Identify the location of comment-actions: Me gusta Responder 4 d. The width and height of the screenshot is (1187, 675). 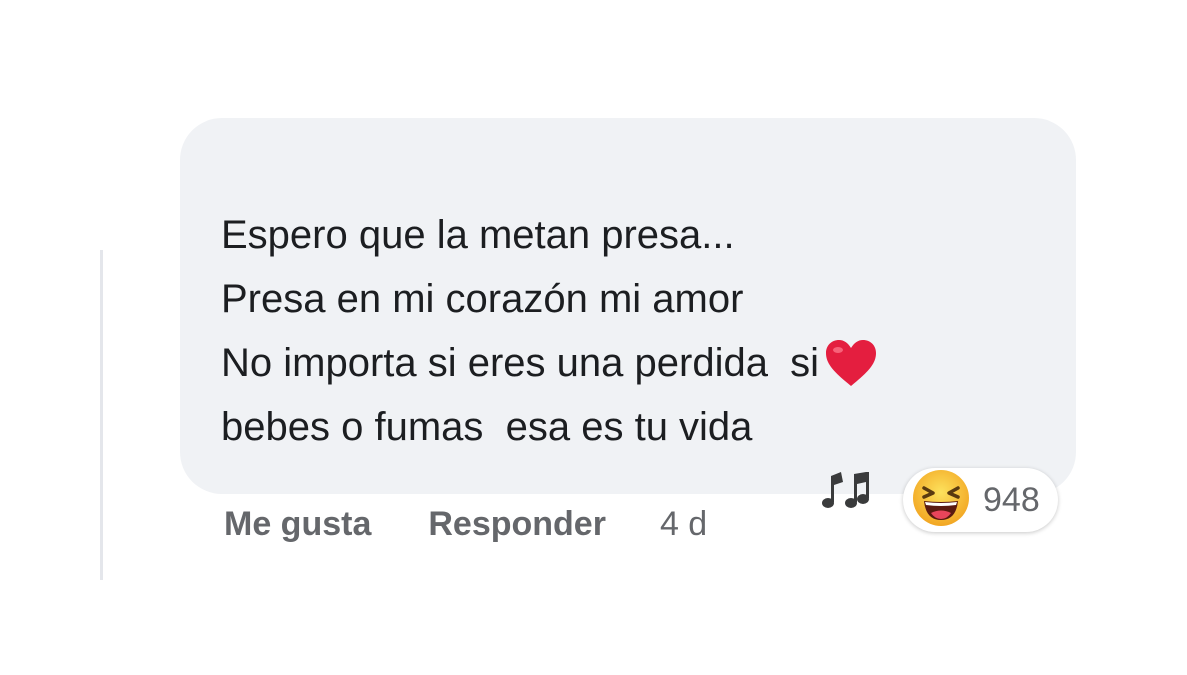
(465, 524).